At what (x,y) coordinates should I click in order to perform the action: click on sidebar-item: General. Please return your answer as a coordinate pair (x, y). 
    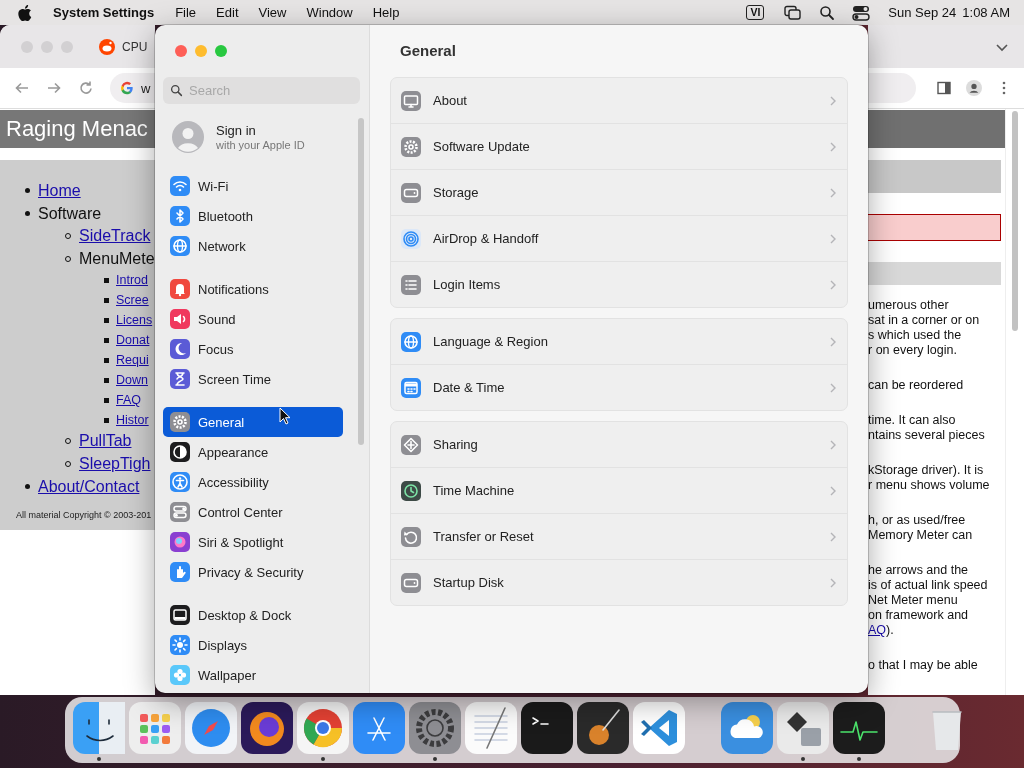
    Looking at the image, I should click on (253, 422).